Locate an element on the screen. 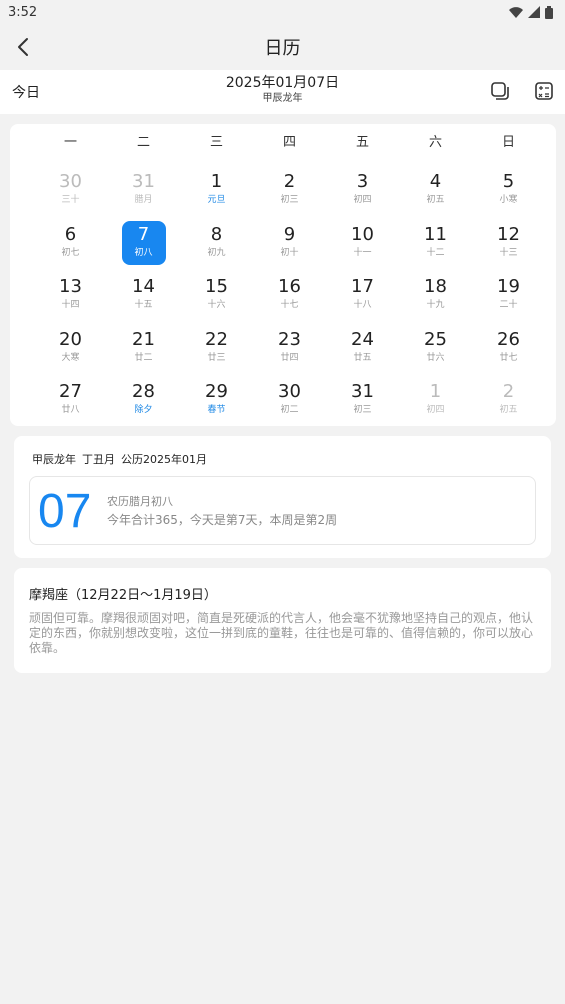 This screenshot has width=565, height=1004. calendar-day: 9 初十 is located at coordinates (289, 244).